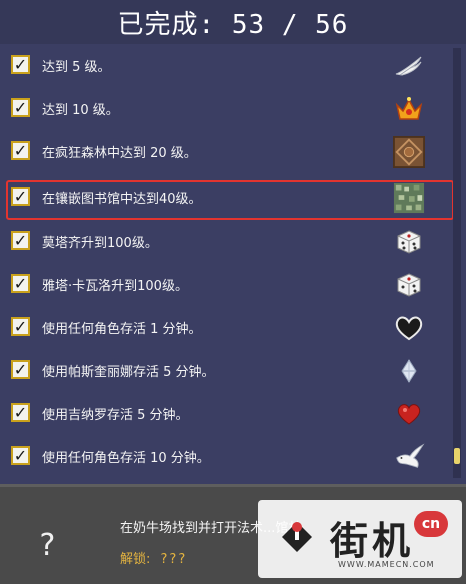  I want to click on unlock-label: 解锁:, so click(135, 559).